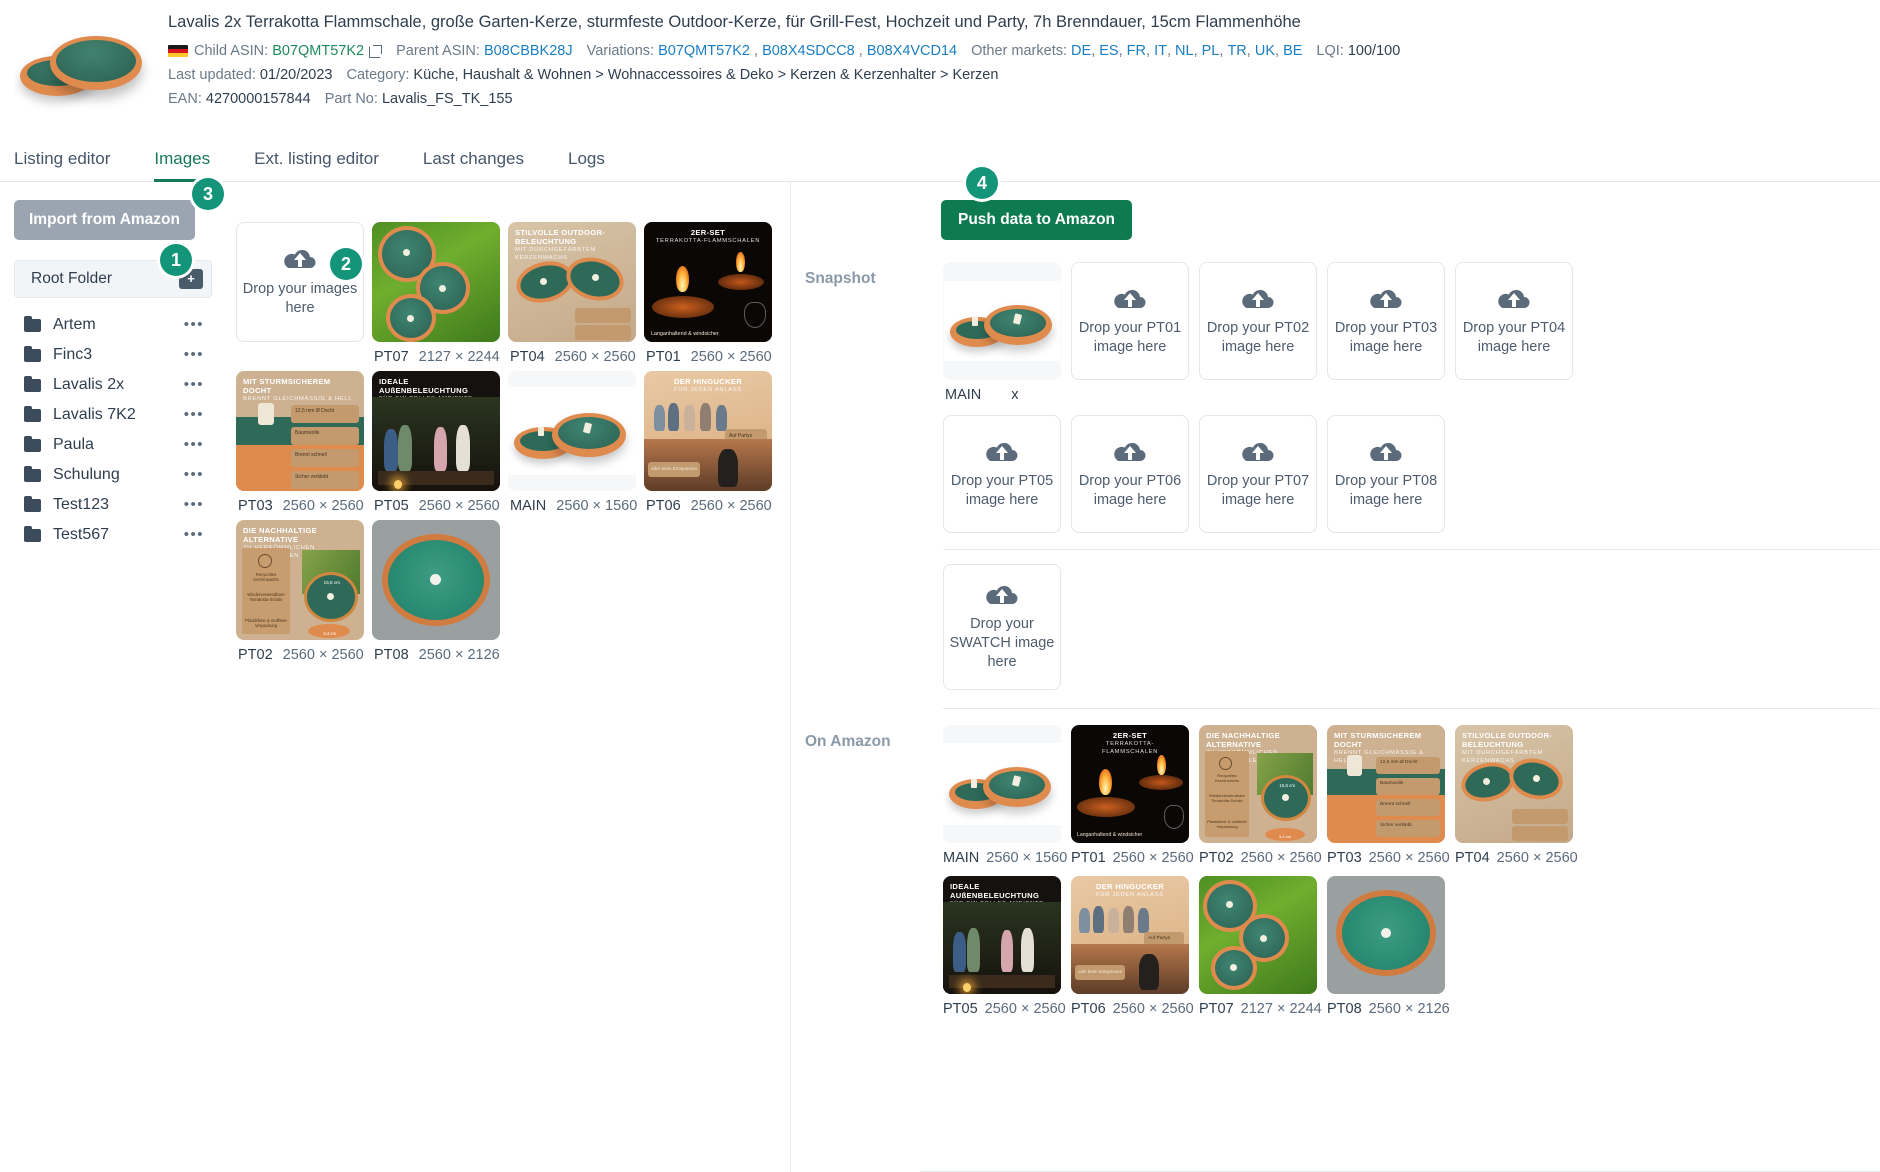 Image resolution: width=1880 pixels, height=1172 pixels. I want to click on parent-asin-link: B08CBBK28J, so click(528, 51).